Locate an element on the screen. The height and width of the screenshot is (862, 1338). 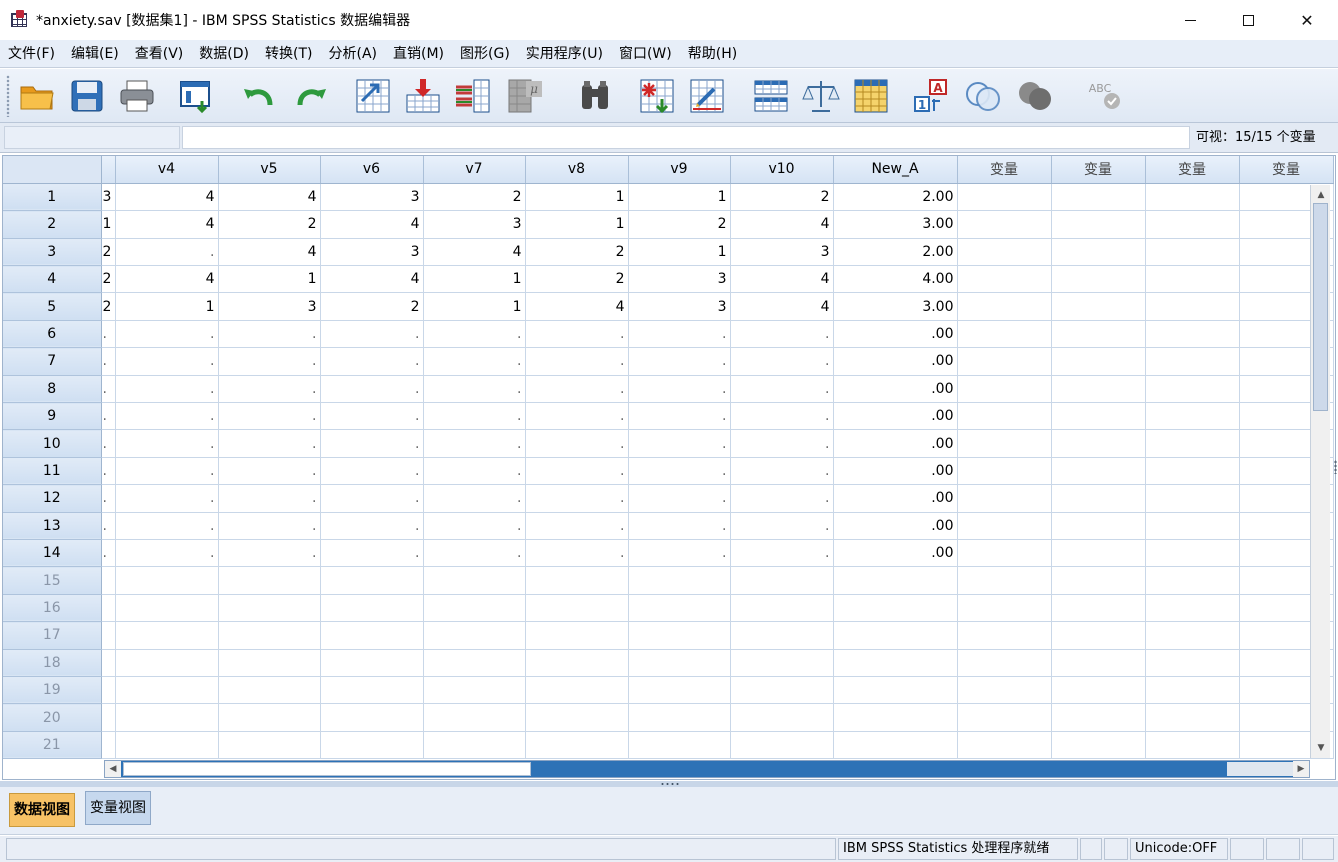
spell-check-icon: ABC is located at coordinates (1103, 96).